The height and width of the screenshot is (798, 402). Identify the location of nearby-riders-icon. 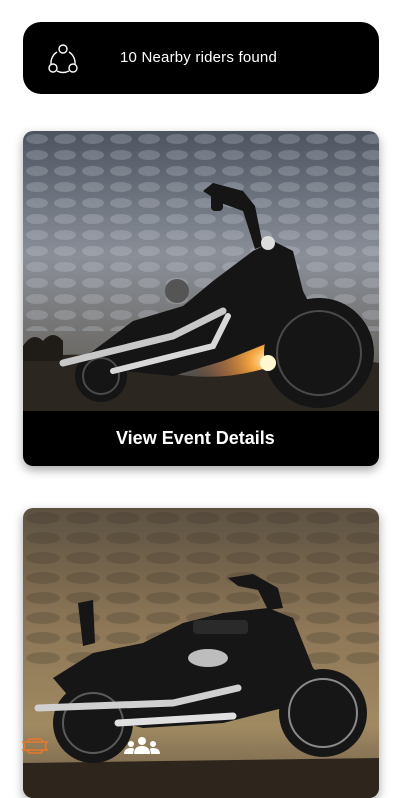
(63, 59).